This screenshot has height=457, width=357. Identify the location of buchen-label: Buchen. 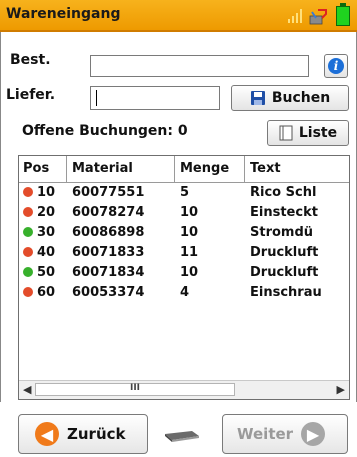
(301, 98).